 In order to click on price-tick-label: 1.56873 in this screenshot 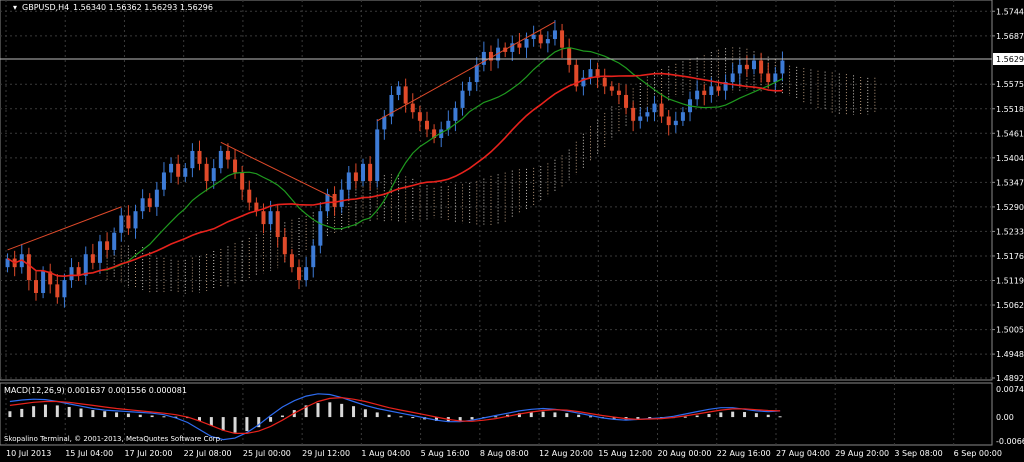, I will do `click(1010, 36)`.